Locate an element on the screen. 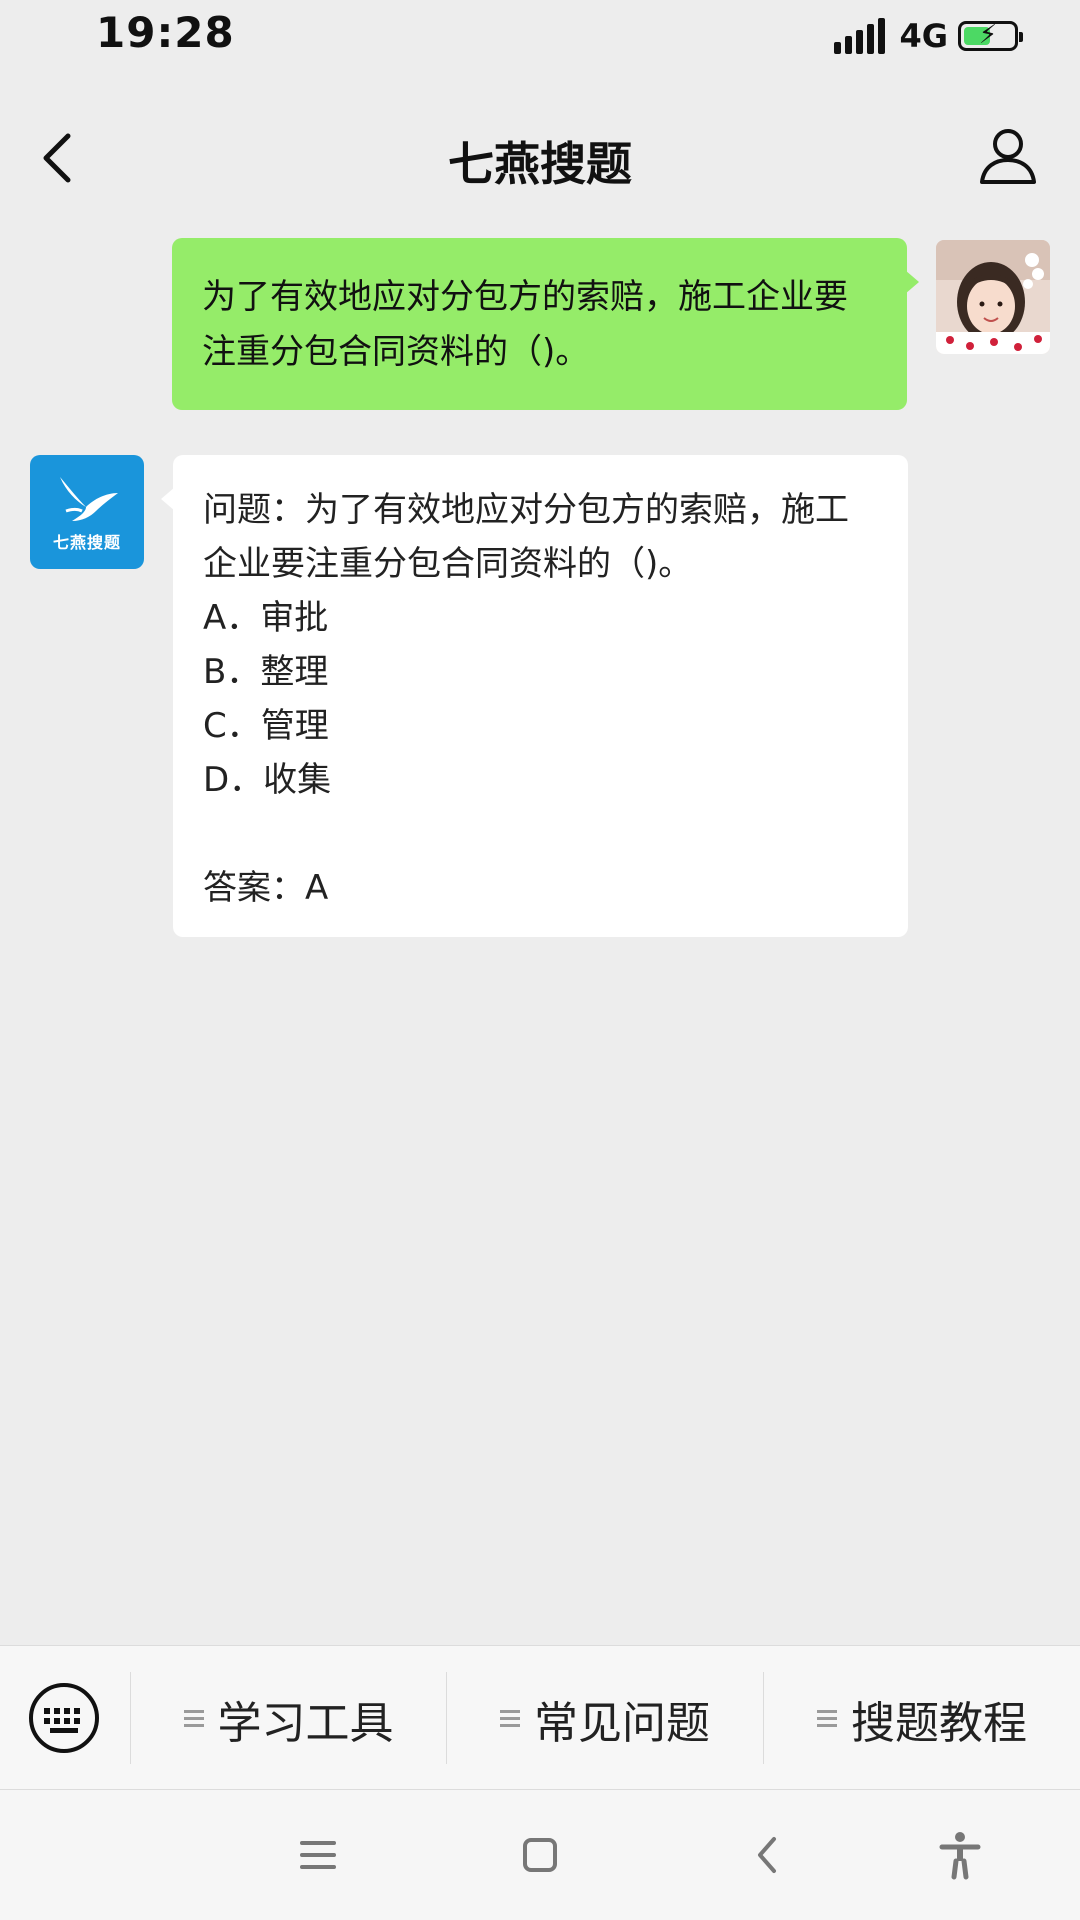  menu-item-faq: 常见问题 is located at coordinates (605, 1718).